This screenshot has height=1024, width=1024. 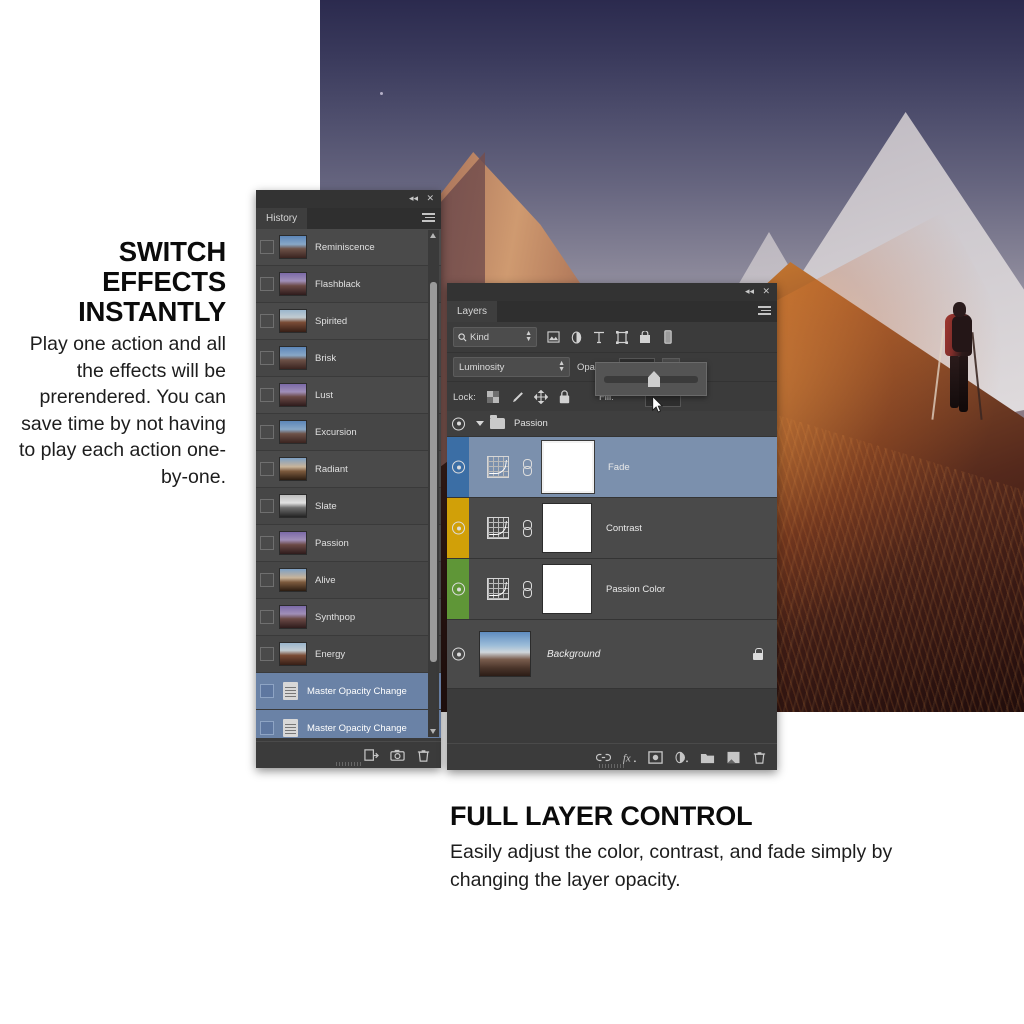 I want to click on layers-panel-resize-grip, so click(x=612, y=766).